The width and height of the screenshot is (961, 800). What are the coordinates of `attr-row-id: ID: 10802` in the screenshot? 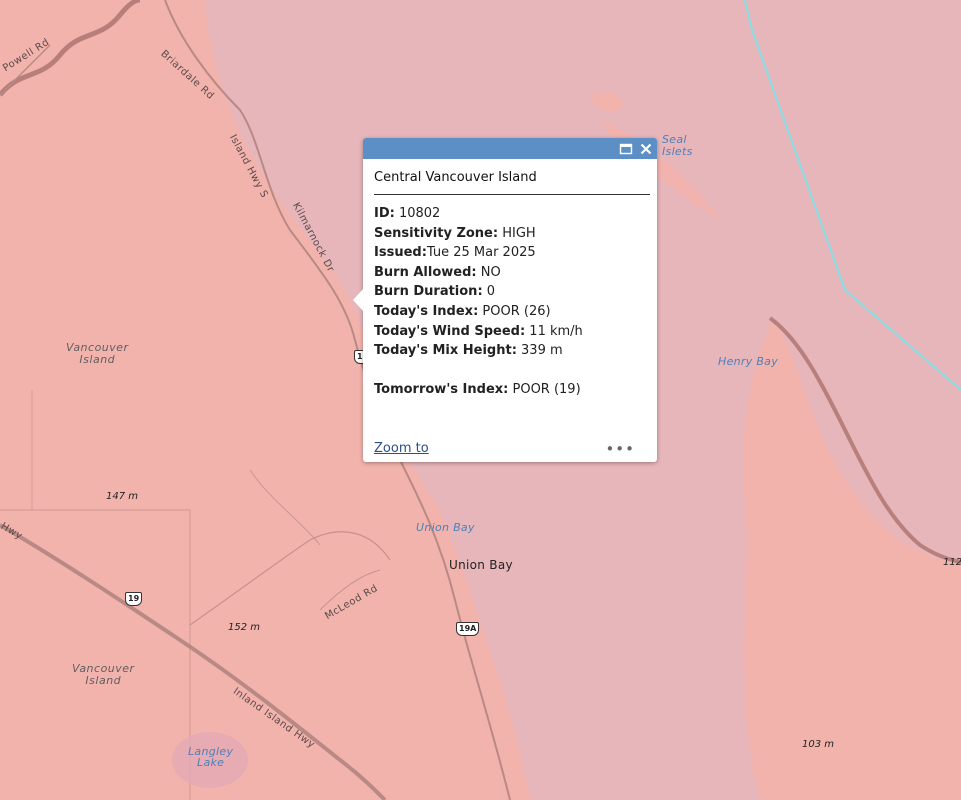 It's located at (407, 213).